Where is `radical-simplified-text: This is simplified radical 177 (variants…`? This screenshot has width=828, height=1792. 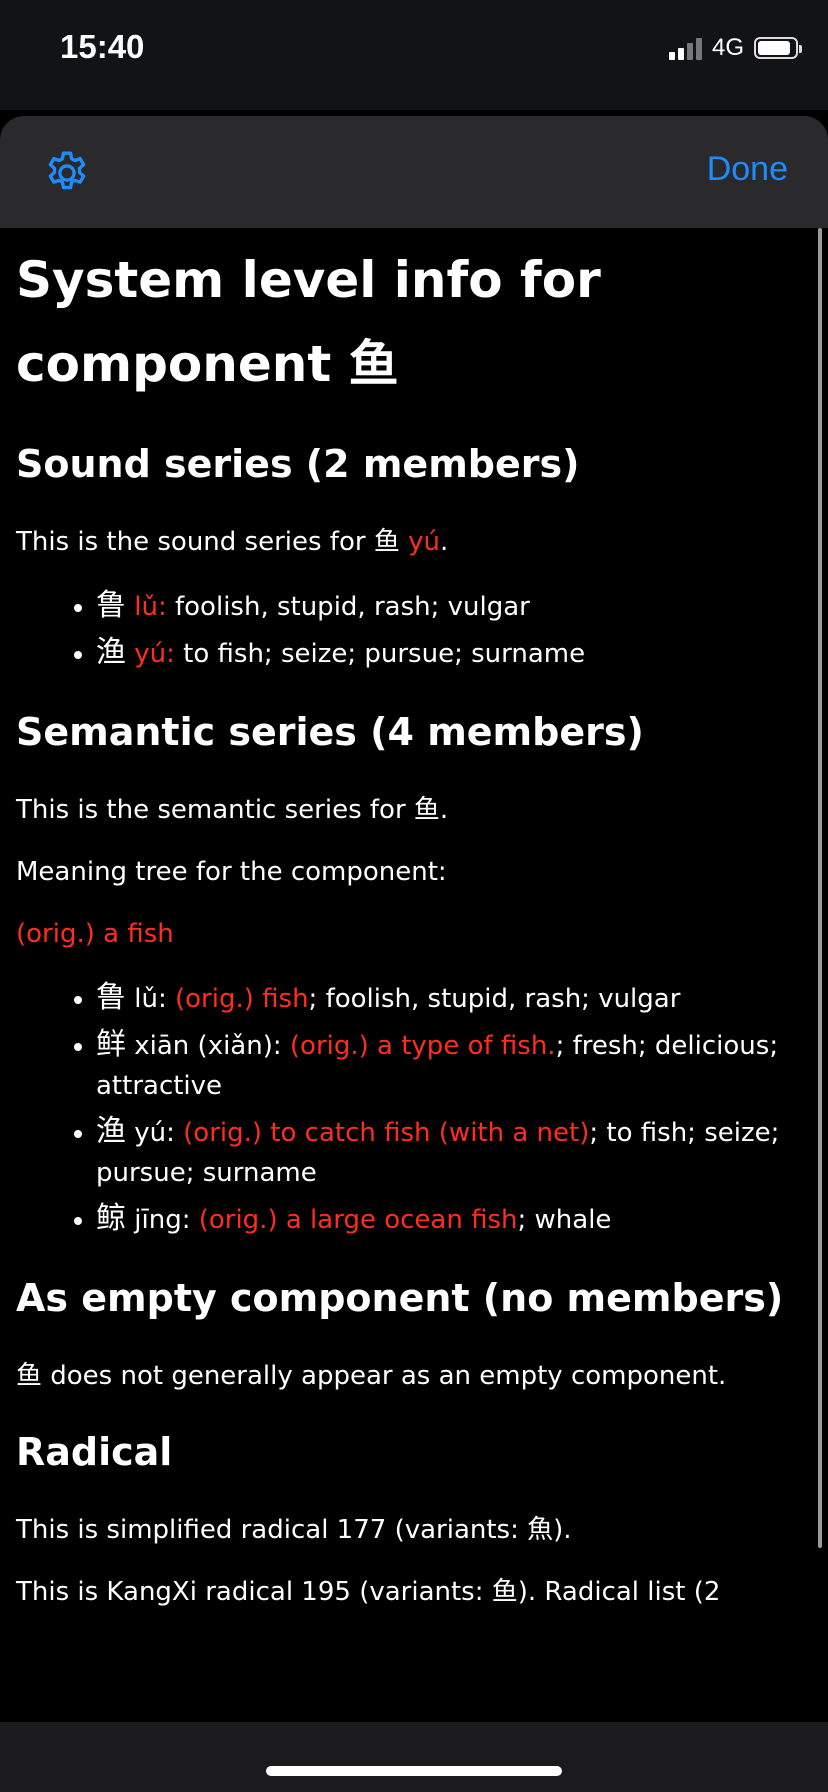
radical-simplified-text: This is simplified radical 177 (variants… is located at coordinates (294, 1530).